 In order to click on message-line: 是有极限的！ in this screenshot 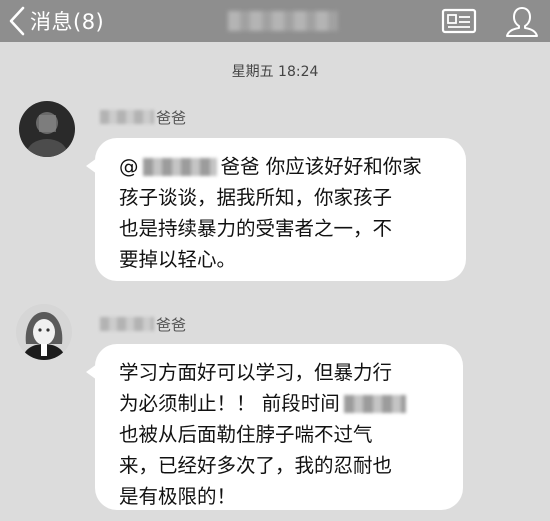, I will do `click(178, 496)`.